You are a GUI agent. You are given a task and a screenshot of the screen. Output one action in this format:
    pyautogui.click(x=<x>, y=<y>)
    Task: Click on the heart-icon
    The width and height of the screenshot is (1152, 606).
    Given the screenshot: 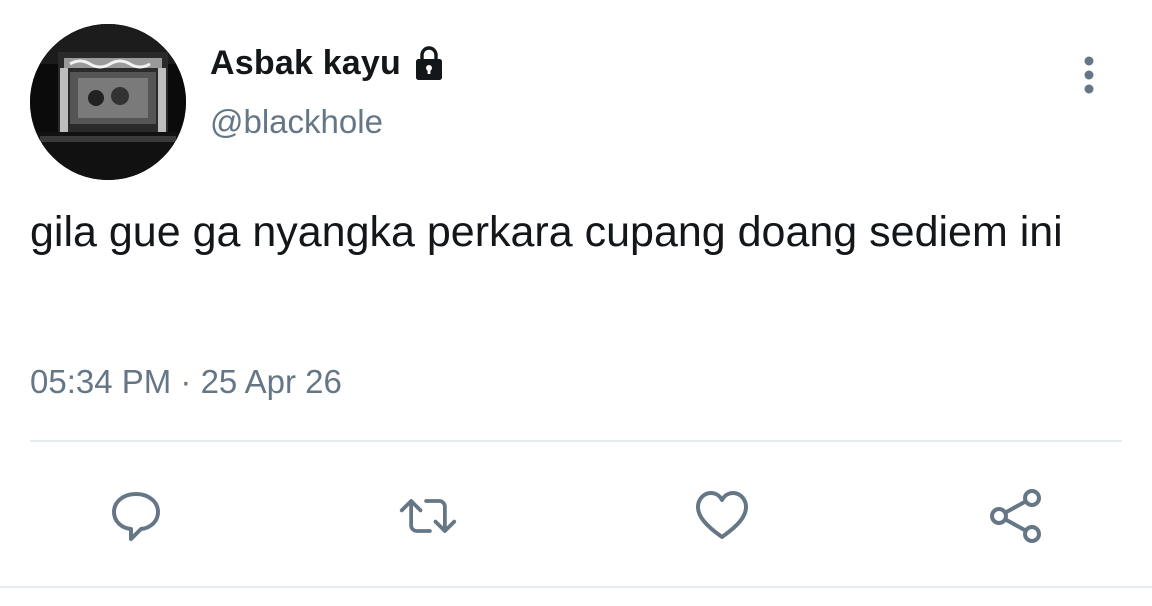 What is the action you would take?
    pyautogui.click(x=722, y=515)
    